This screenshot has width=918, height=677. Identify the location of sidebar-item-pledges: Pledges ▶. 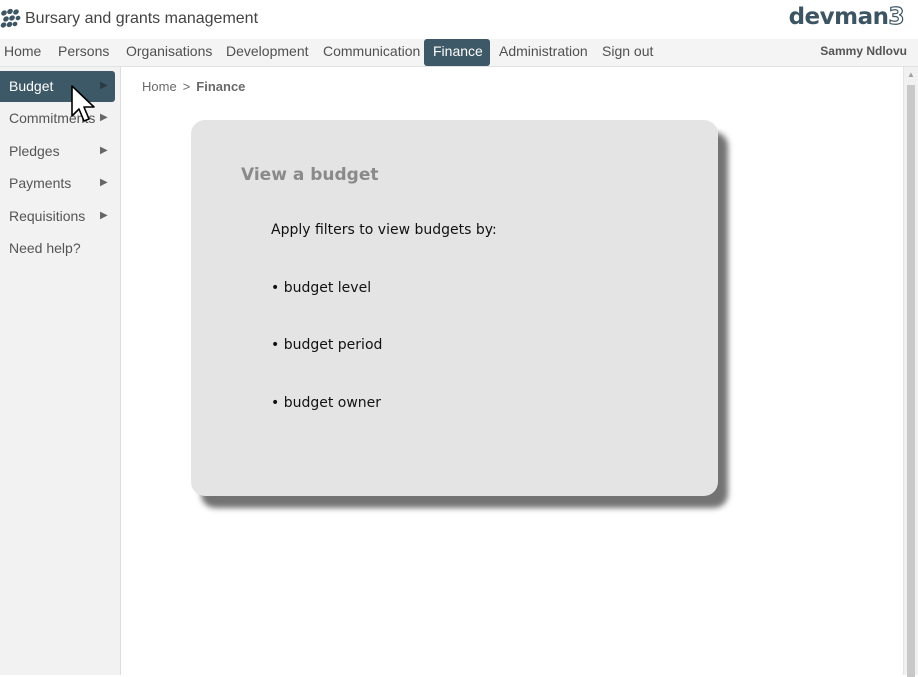
(57, 151).